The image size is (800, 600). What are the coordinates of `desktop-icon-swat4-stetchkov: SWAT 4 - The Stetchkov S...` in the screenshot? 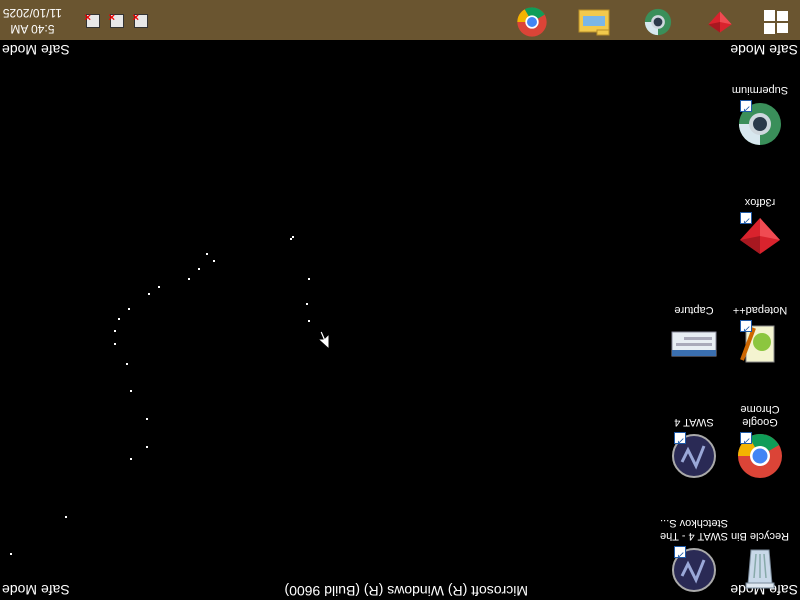 It's located at (694, 555).